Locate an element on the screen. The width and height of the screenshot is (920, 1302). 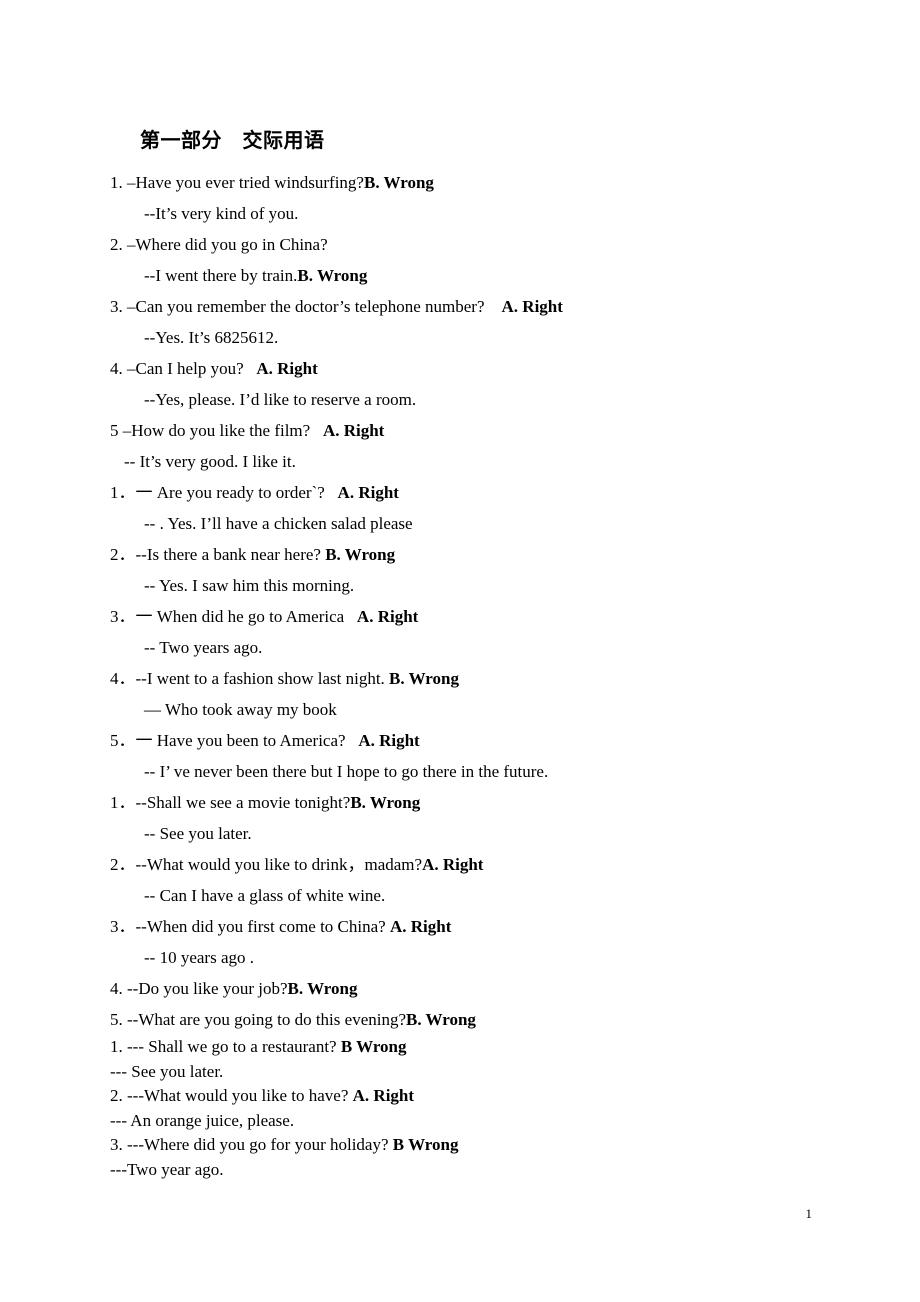
line-text: -- 10 years ago . is located at coordinates (199, 957).